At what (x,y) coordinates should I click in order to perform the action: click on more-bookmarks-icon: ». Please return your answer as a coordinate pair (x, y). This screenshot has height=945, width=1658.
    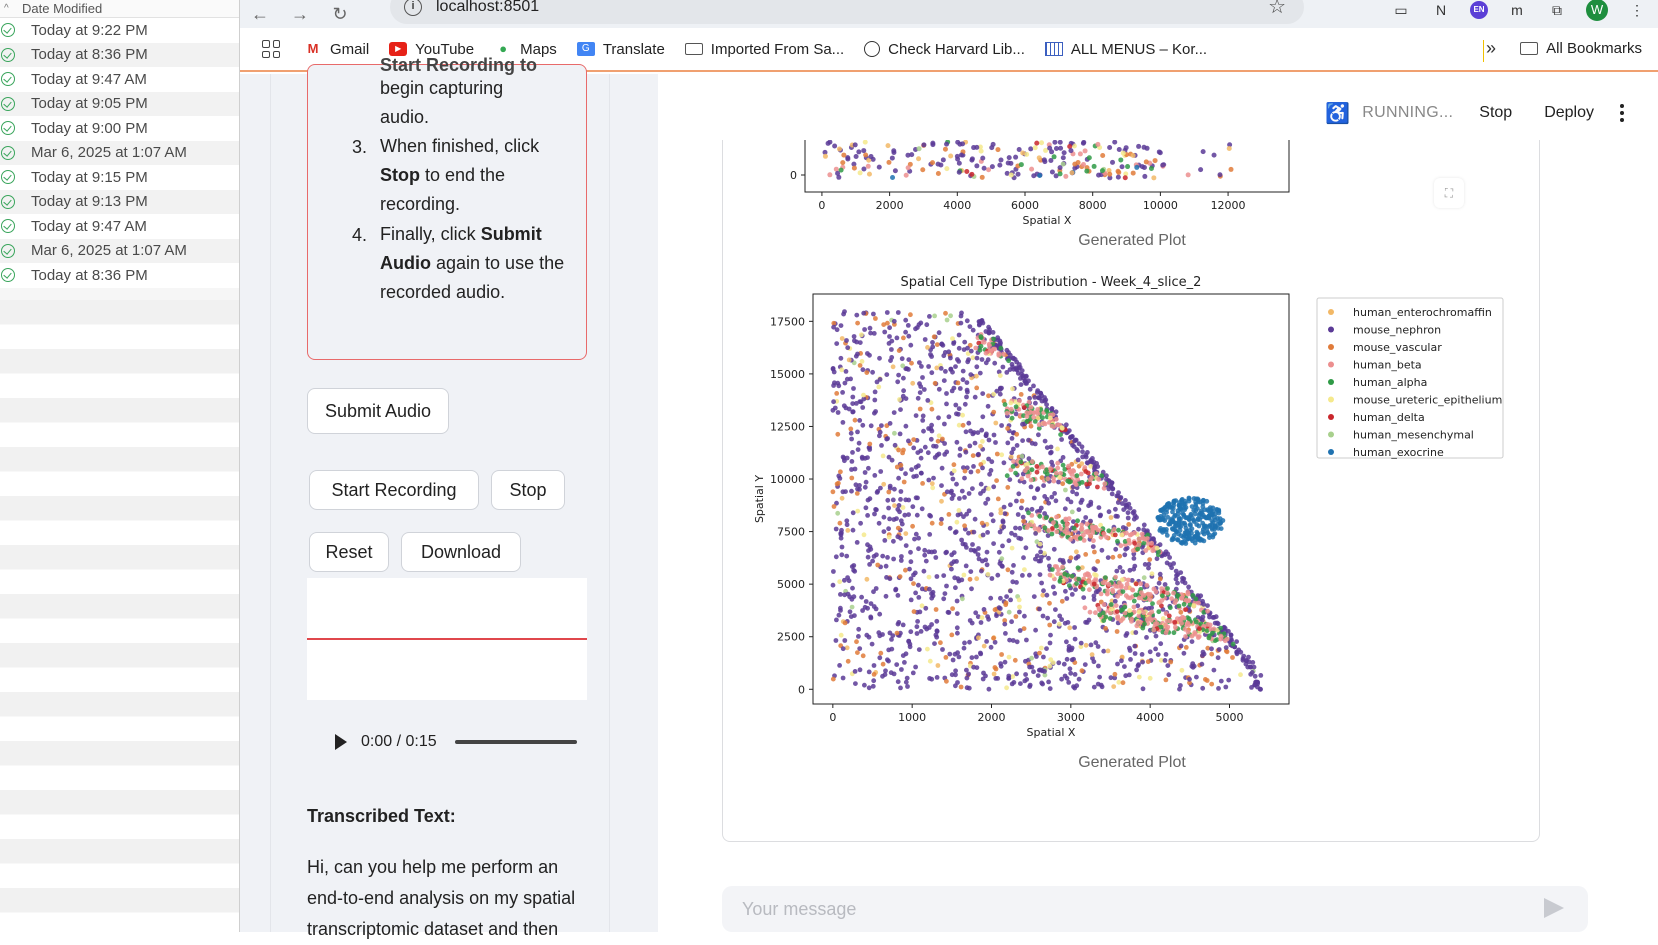
    Looking at the image, I should click on (1491, 48).